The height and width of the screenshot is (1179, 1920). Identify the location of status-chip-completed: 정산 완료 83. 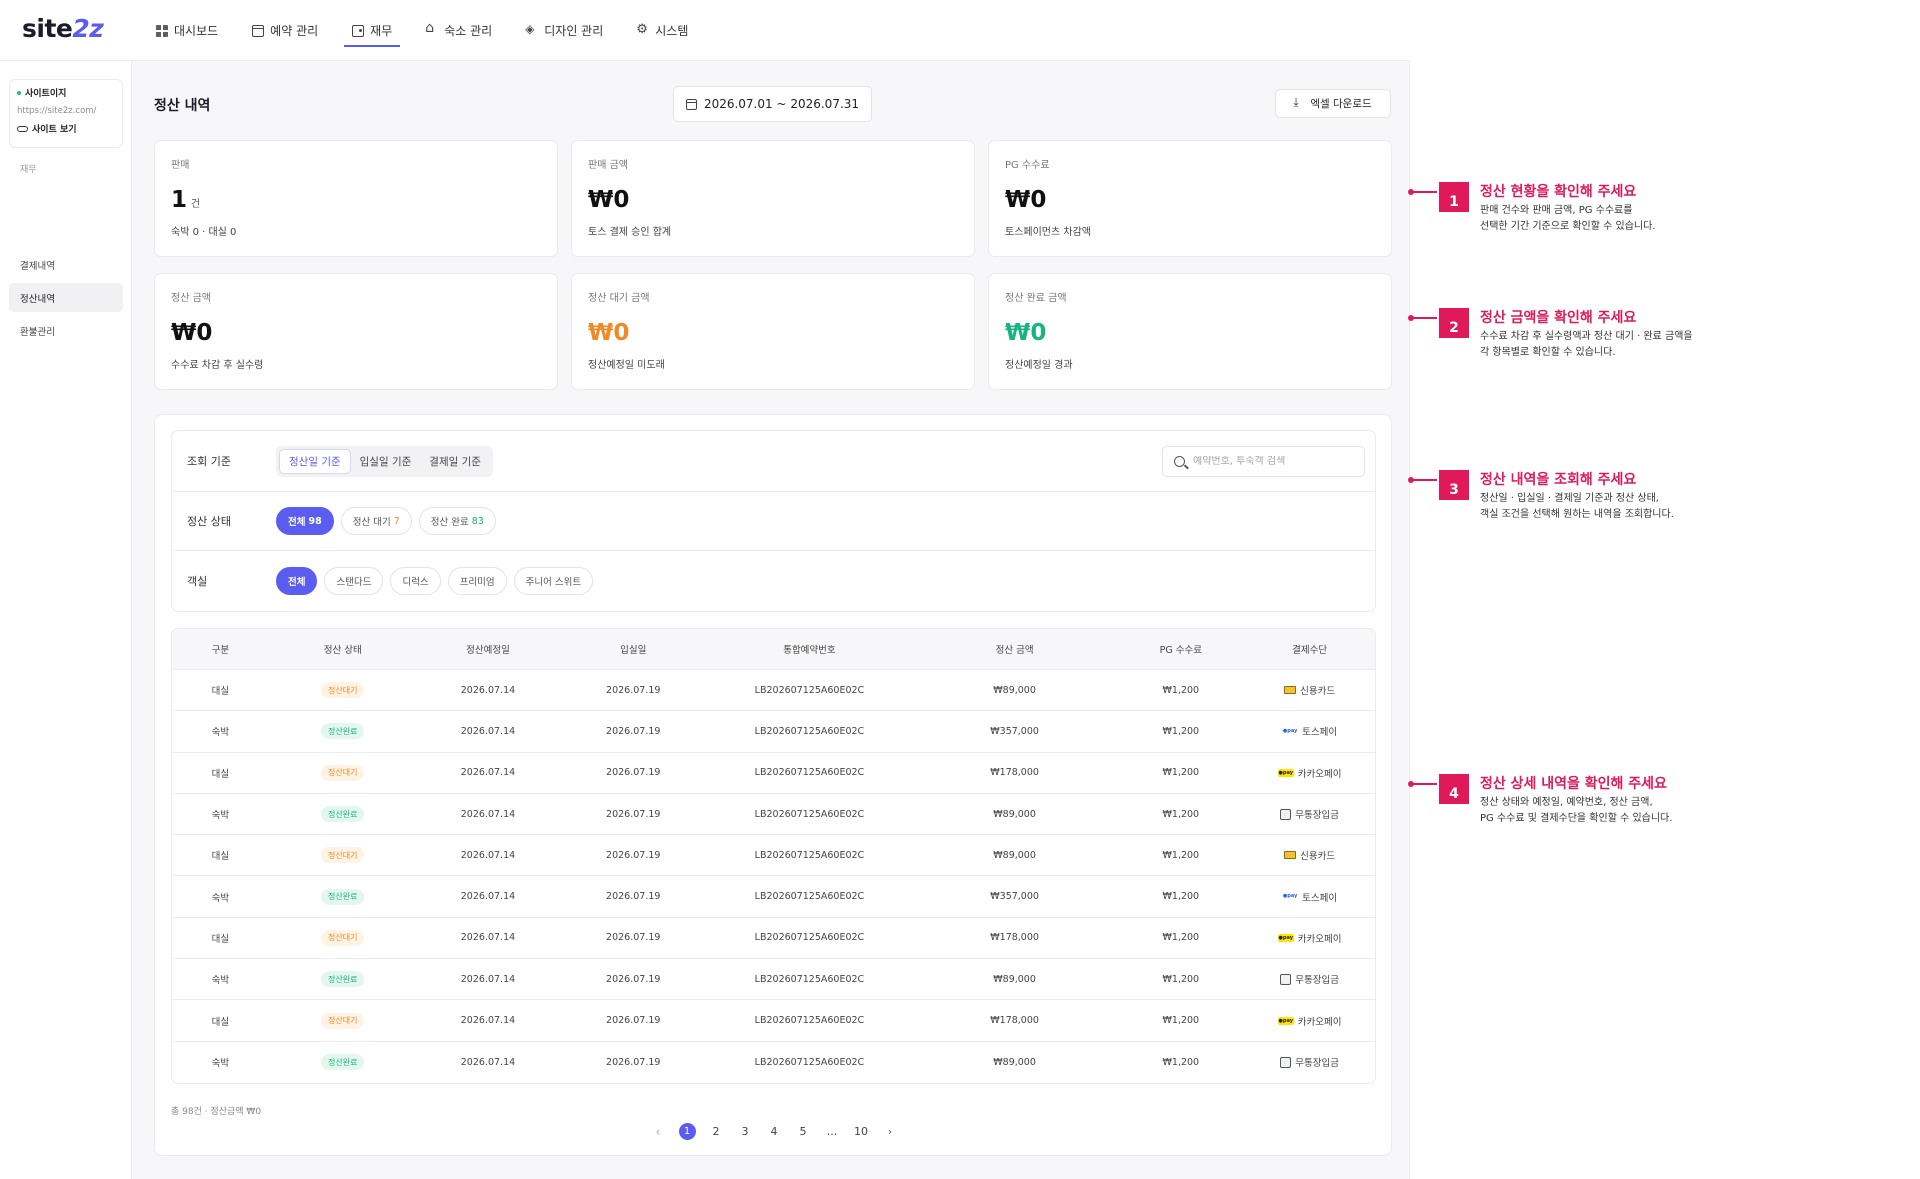
(457, 521).